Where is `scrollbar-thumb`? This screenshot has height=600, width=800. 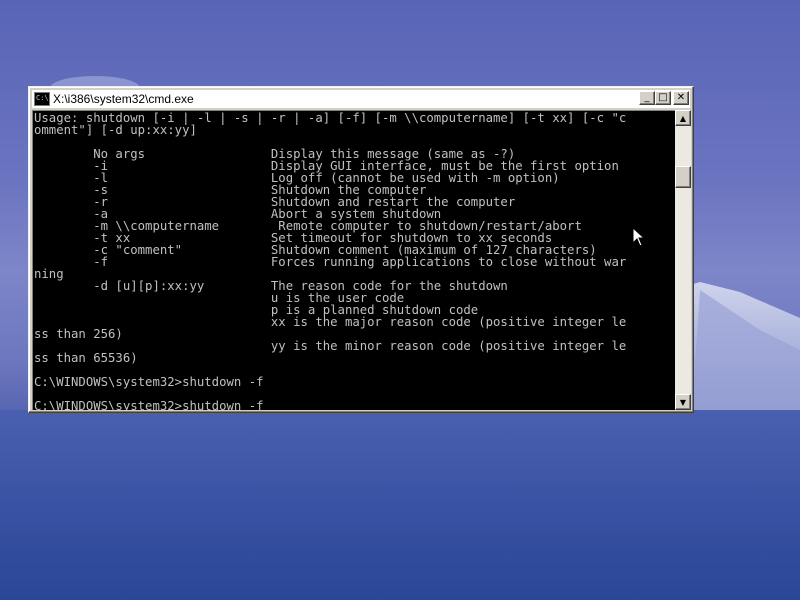
scrollbar-thumb is located at coordinates (683, 177).